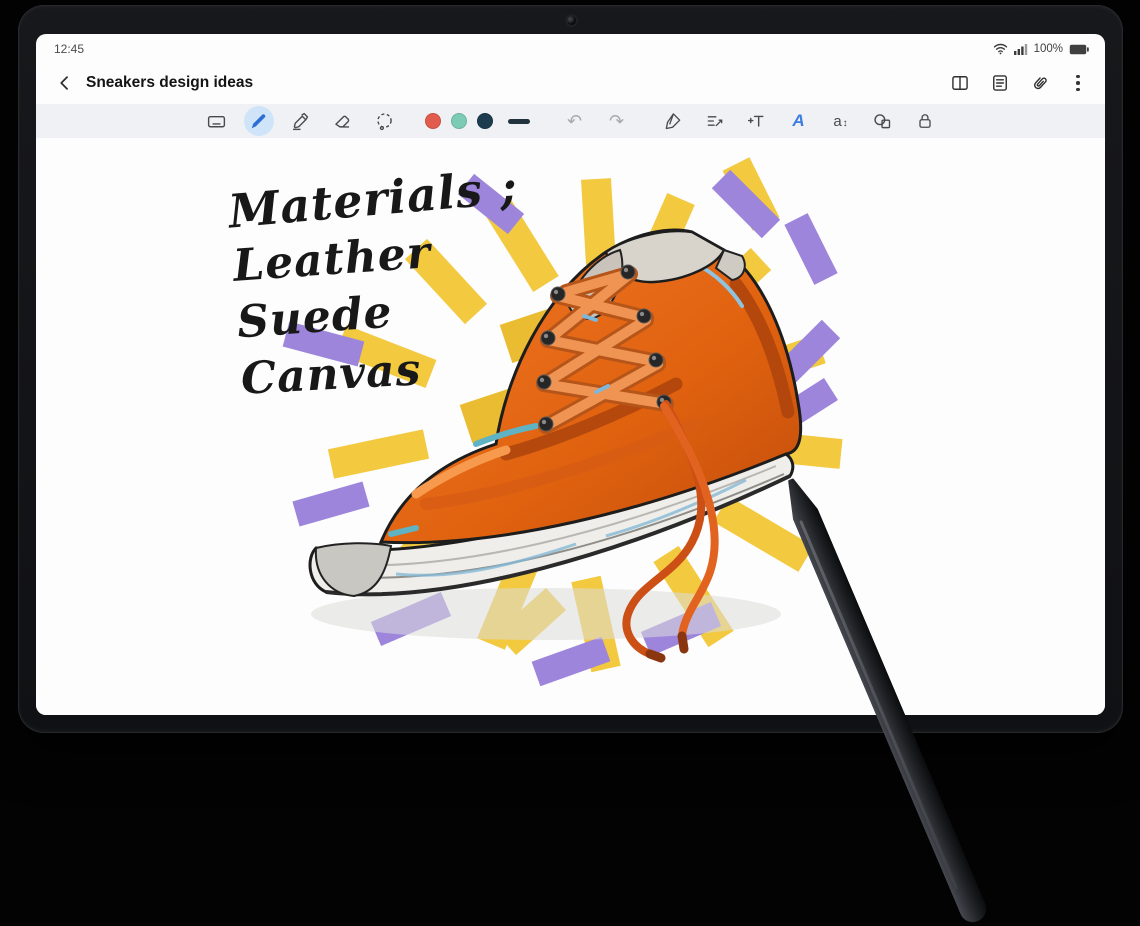 The width and height of the screenshot is (1140, 926). What do you see at coordinates (331, 374) in the screenshot?
I see `handwriting-line-4: Canvas` at bounding box center [331, 374].